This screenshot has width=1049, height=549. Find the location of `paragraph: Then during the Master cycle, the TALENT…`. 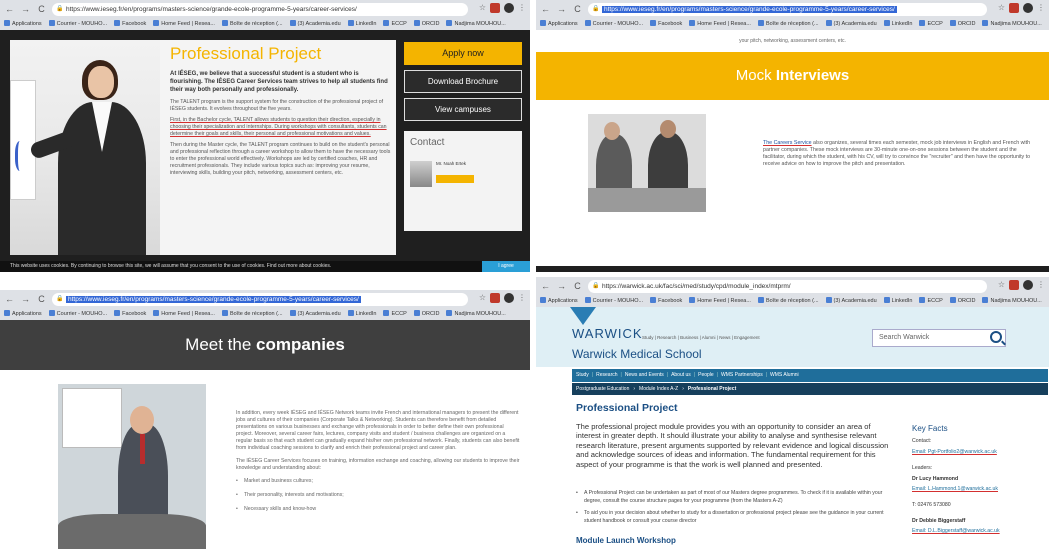

paragraph: Then during the Master cycle, the TALENT… is located at coordinates (280, 159).